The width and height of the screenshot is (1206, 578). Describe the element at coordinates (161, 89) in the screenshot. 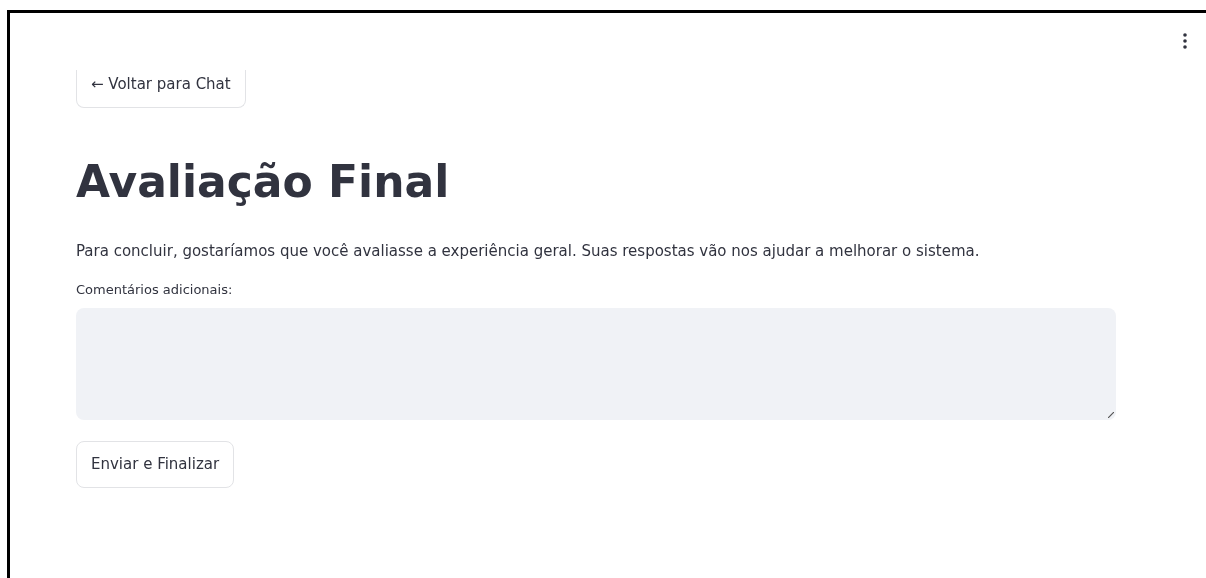

I see `back-button: ← Voltar para Chat` at that location.